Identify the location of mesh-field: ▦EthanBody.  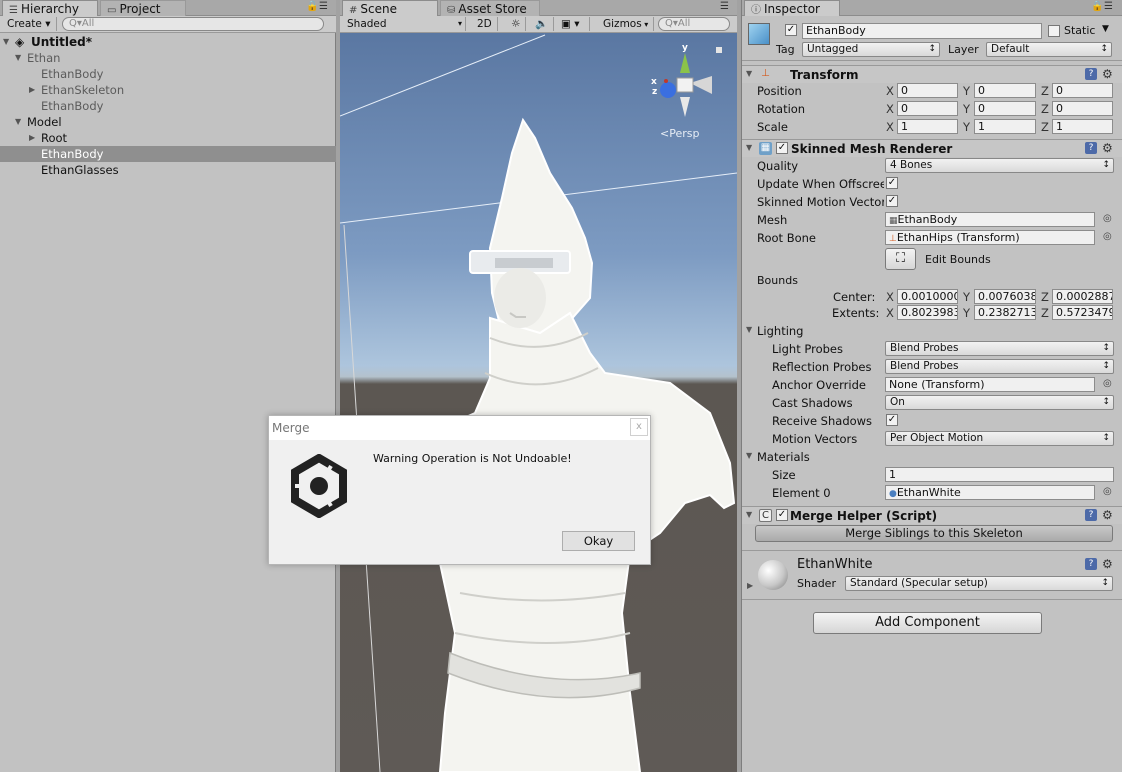
(990, 219).